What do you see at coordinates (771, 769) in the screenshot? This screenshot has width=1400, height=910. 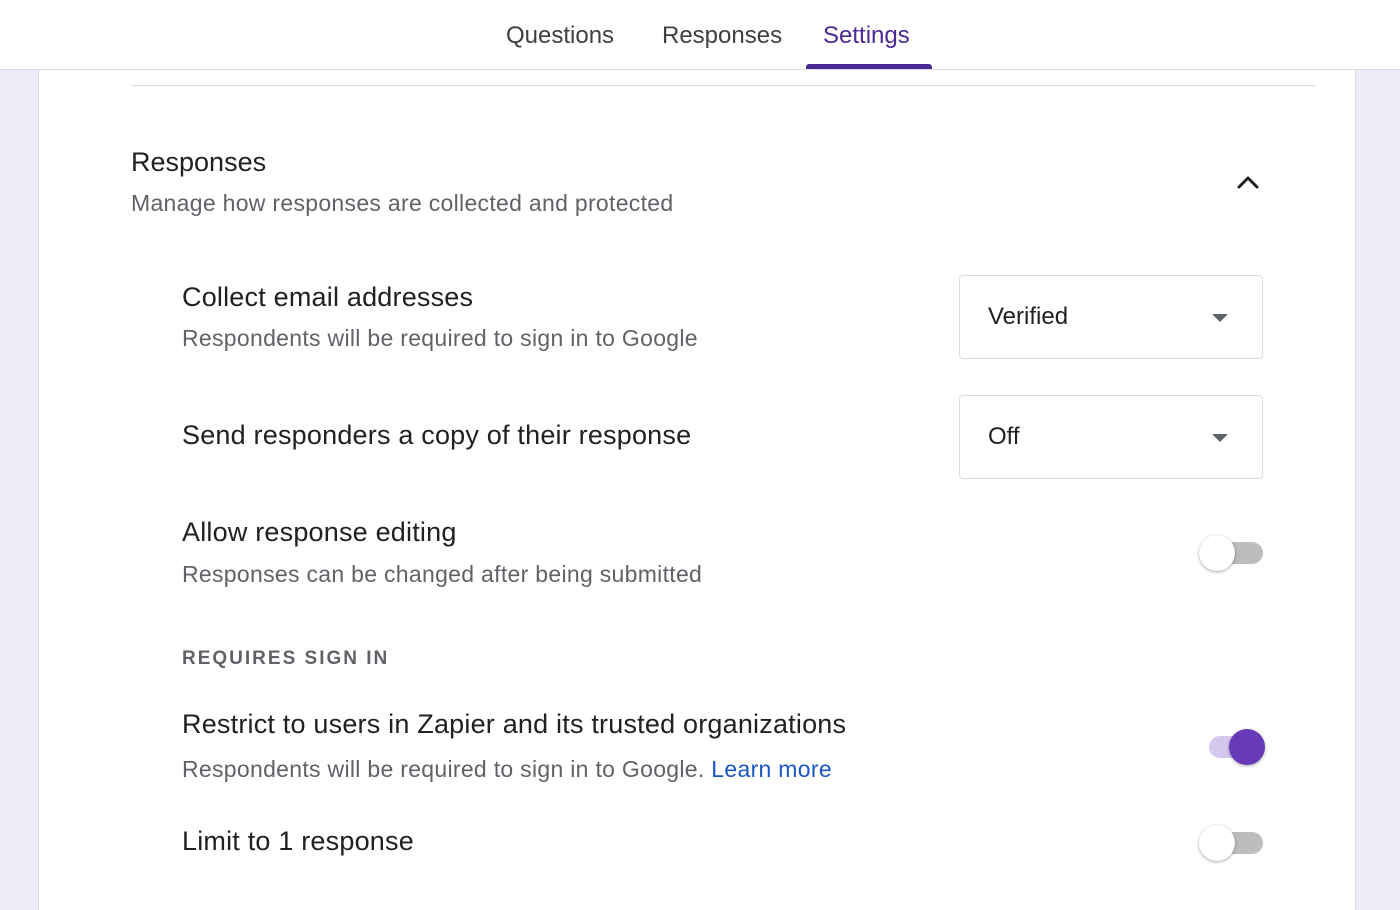 I see `learn-more-link: Learn more` at bounding box center [771, 769].